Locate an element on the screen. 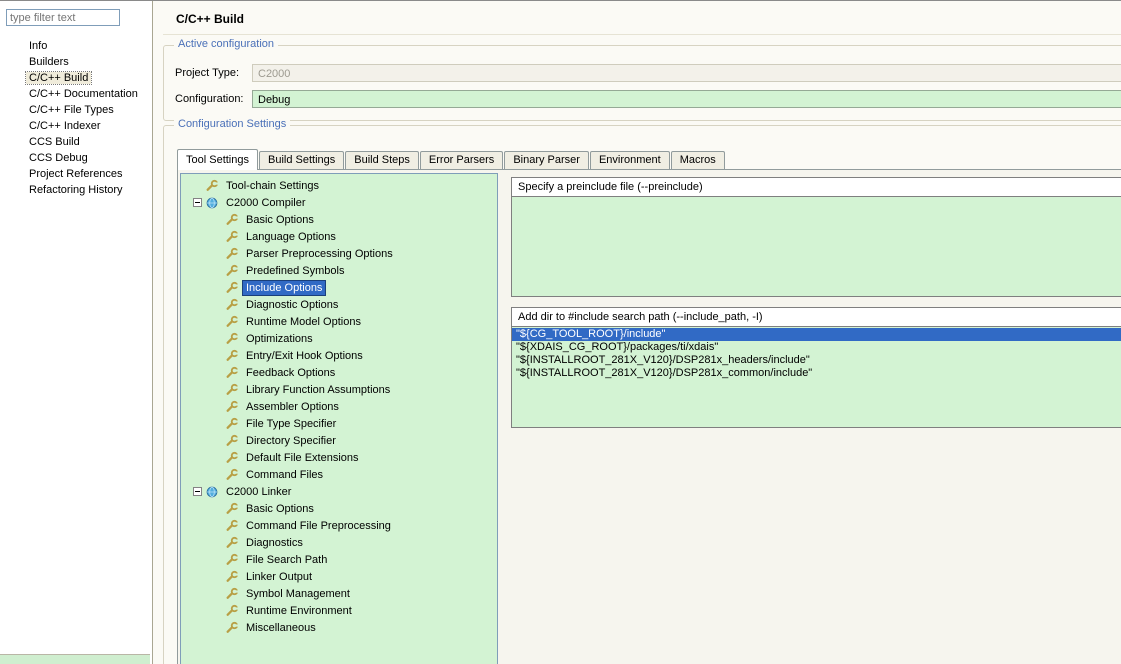 The image size is (1121, 664). tree-item: Linker Output is located at coordinates (339, 576).